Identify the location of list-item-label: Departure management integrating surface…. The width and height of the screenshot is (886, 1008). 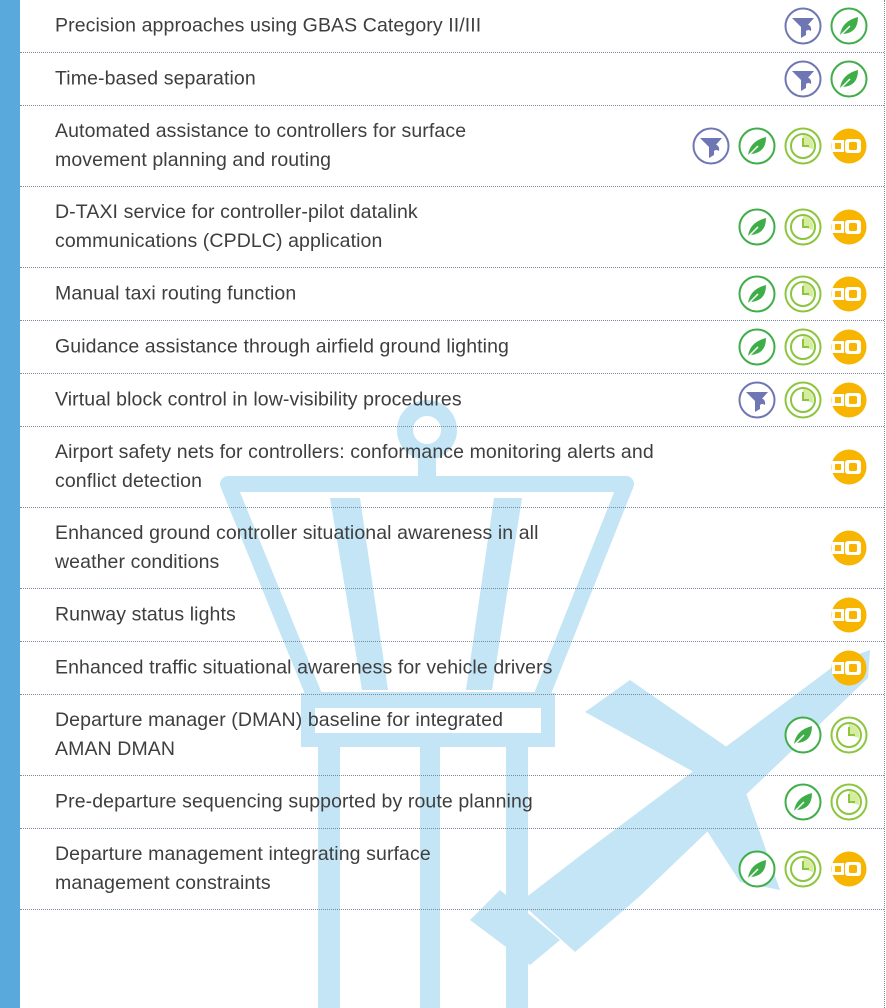
(243, 869).